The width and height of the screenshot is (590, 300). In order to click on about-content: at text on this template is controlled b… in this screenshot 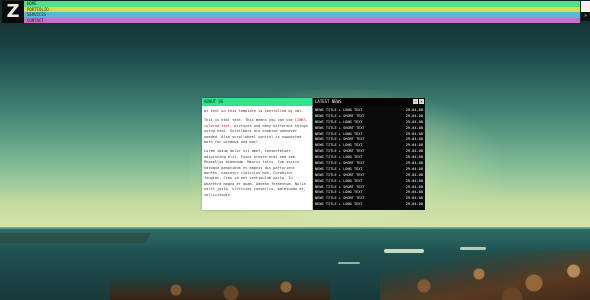, I will do `click(257, 152)`.